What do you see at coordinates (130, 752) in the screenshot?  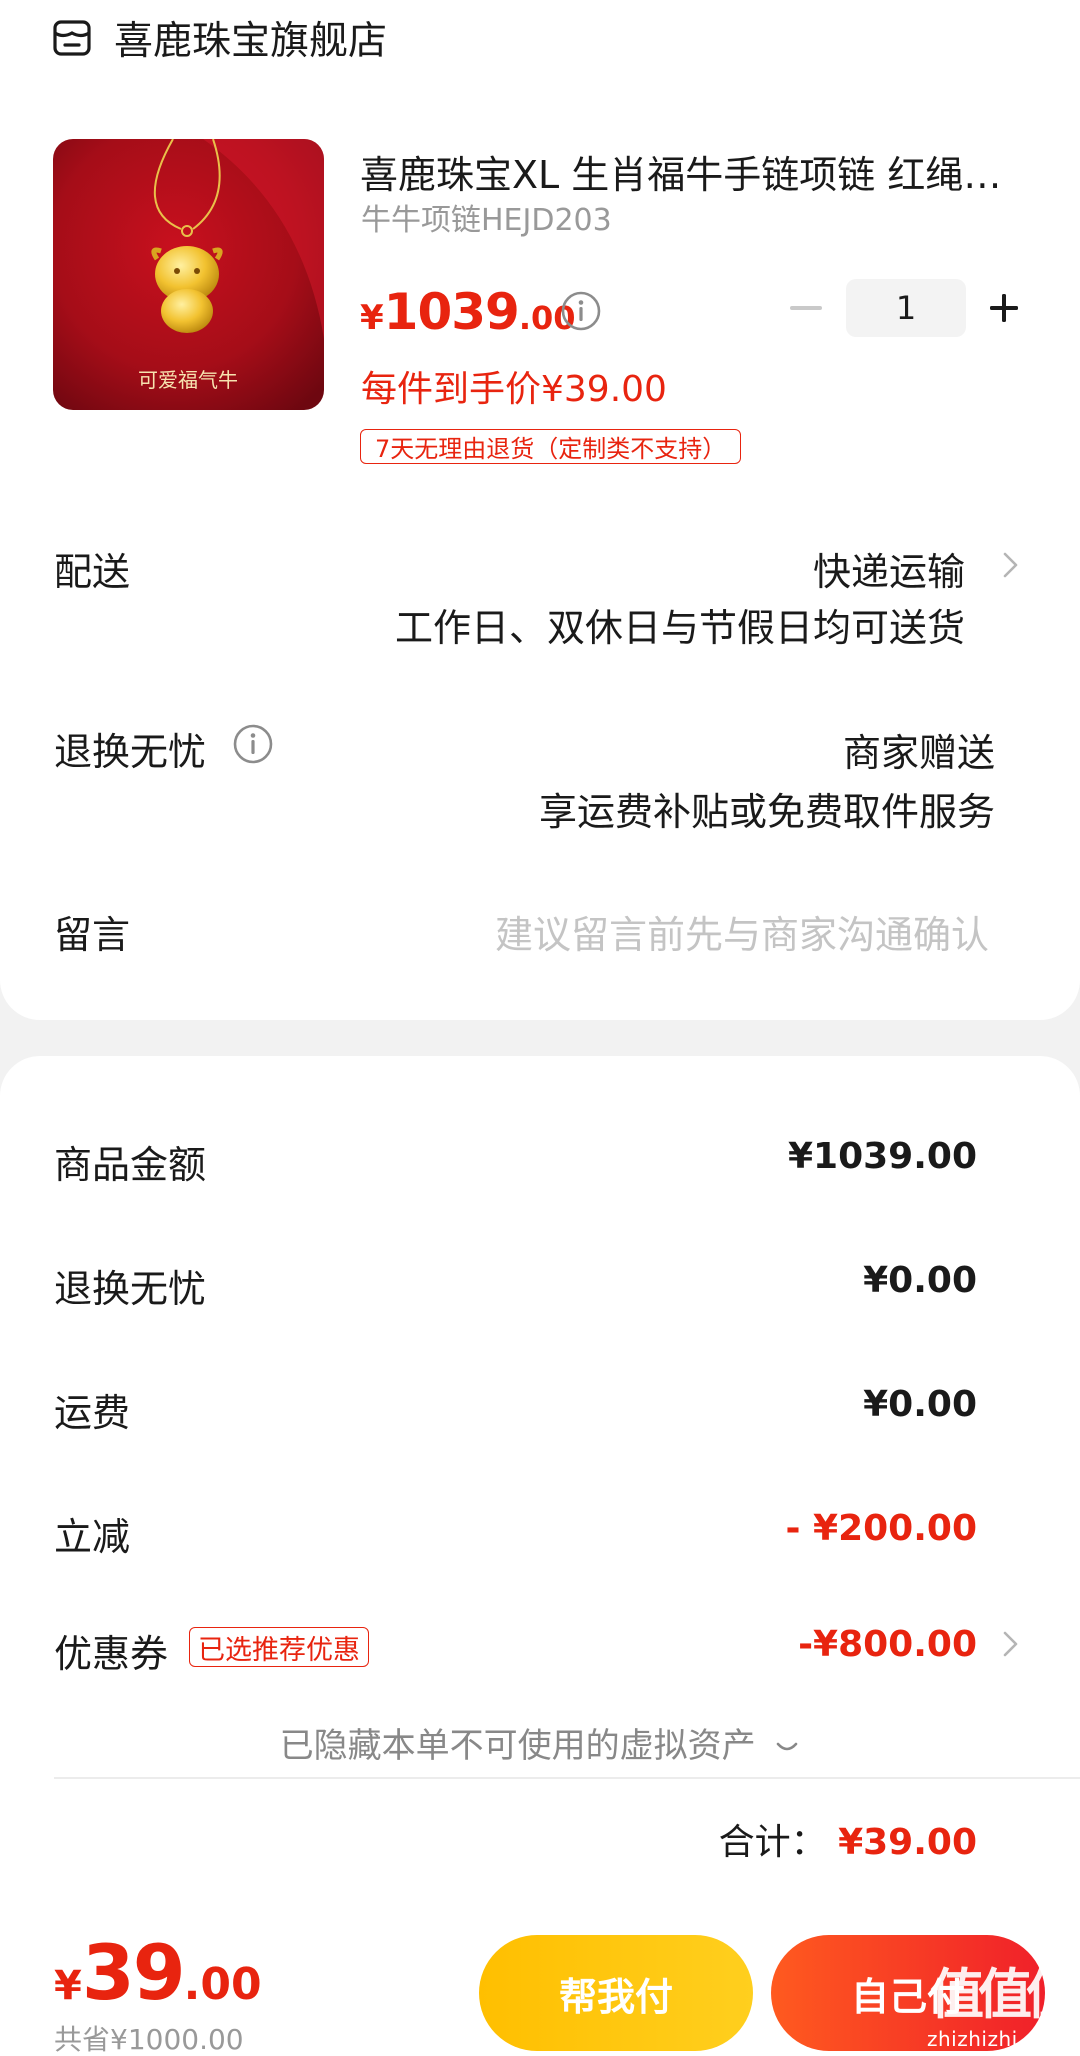 I see `worry-free-label: 退换无忧` at bounding box center [130, 752].